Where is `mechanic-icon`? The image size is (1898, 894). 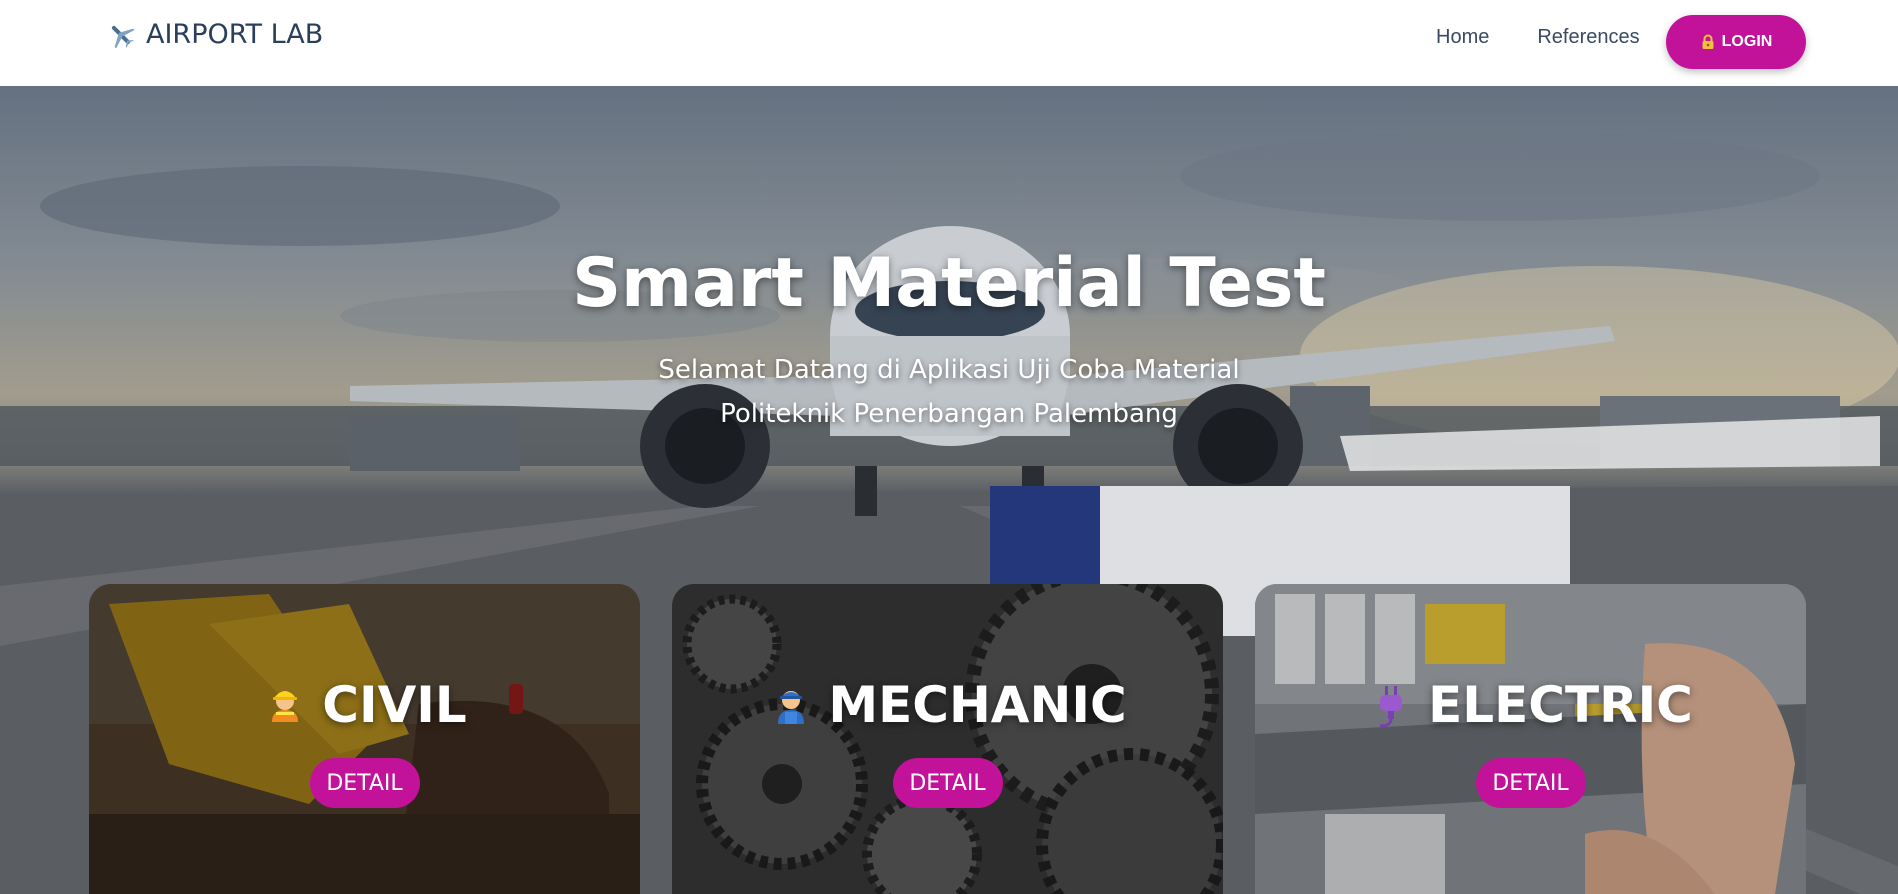
mechanic-icon is located at coordinates (791, 705).